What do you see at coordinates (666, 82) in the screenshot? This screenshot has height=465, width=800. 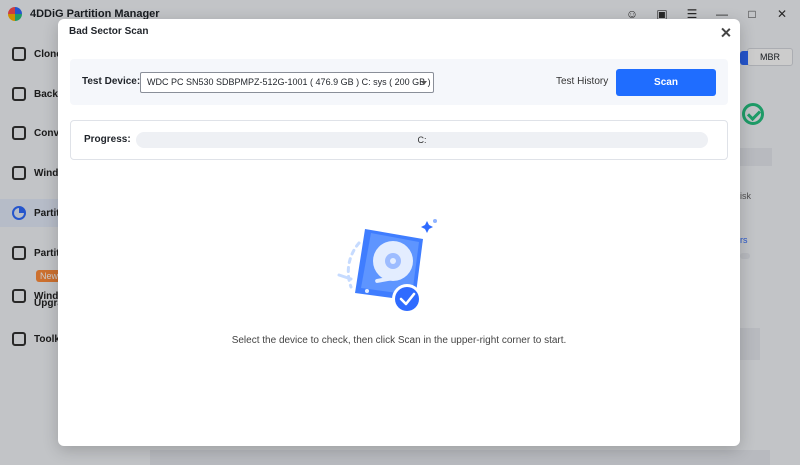 I see `scan-button: Scan` at bounding box center [666, 82].